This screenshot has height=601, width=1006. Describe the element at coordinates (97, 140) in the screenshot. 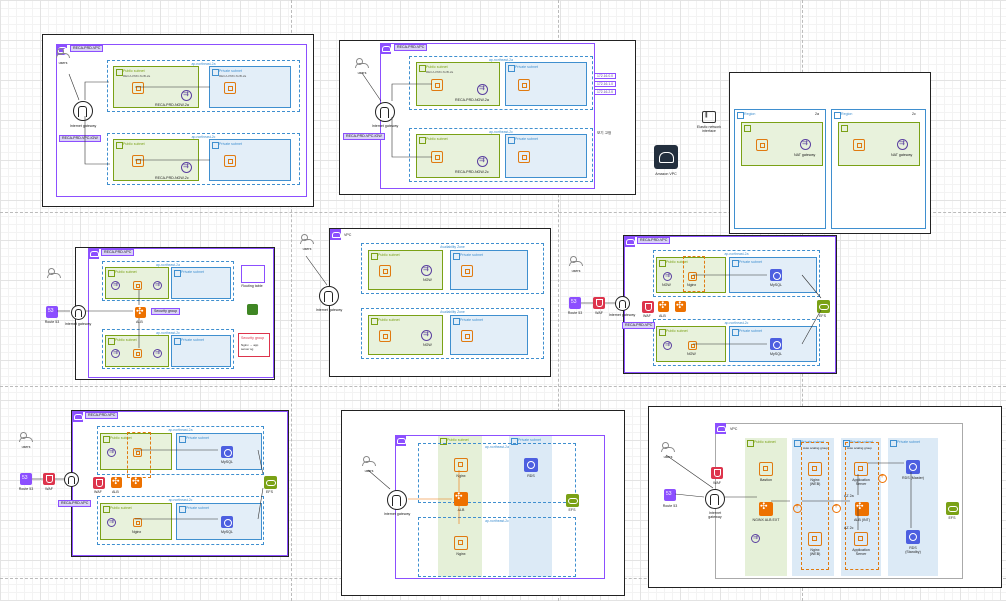

I see `conn-igw-pub-c` at that location.